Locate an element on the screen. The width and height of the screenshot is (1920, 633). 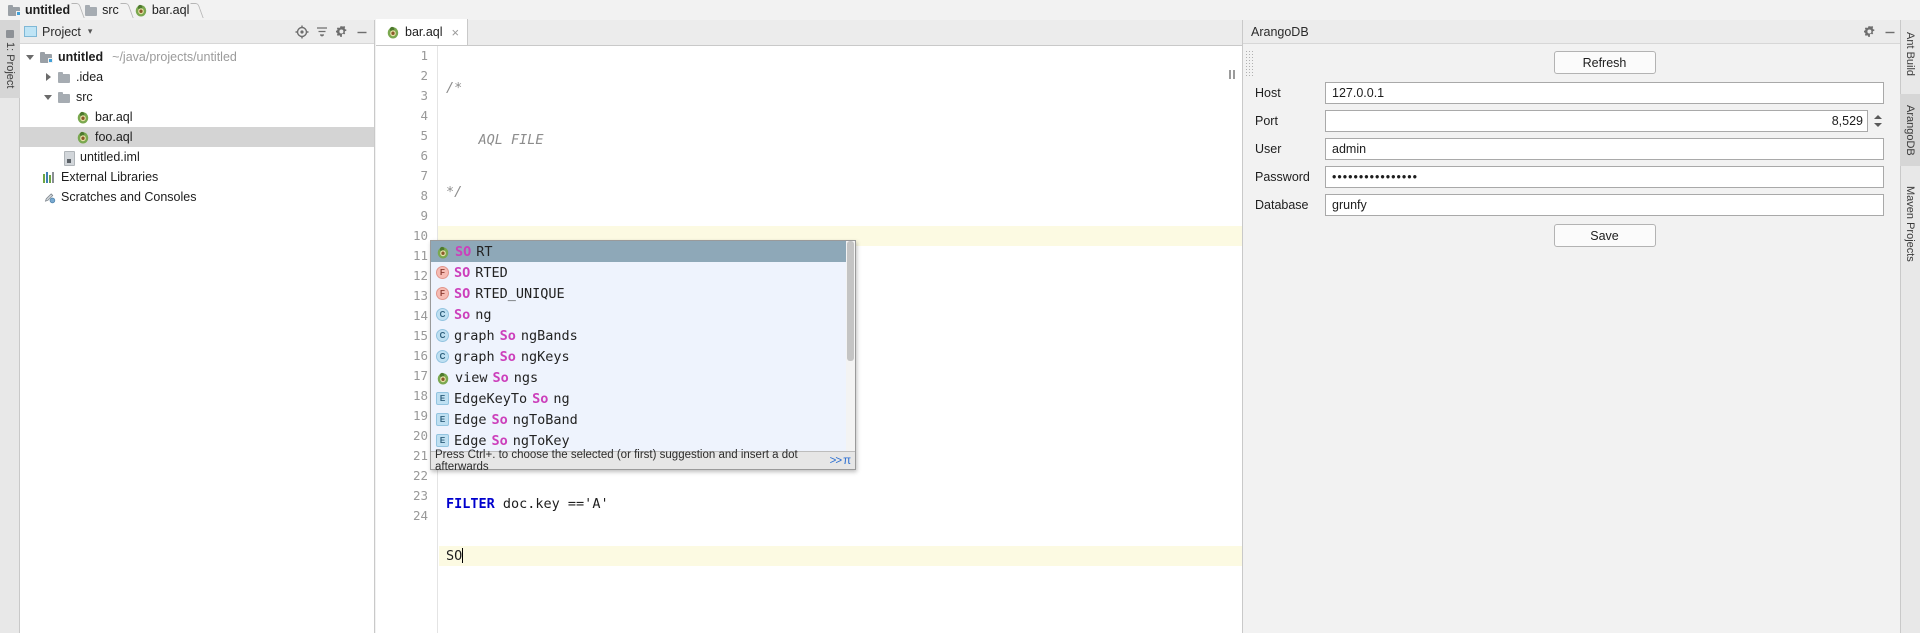
scrollbar-thumb is located at coordinates (850, 301).